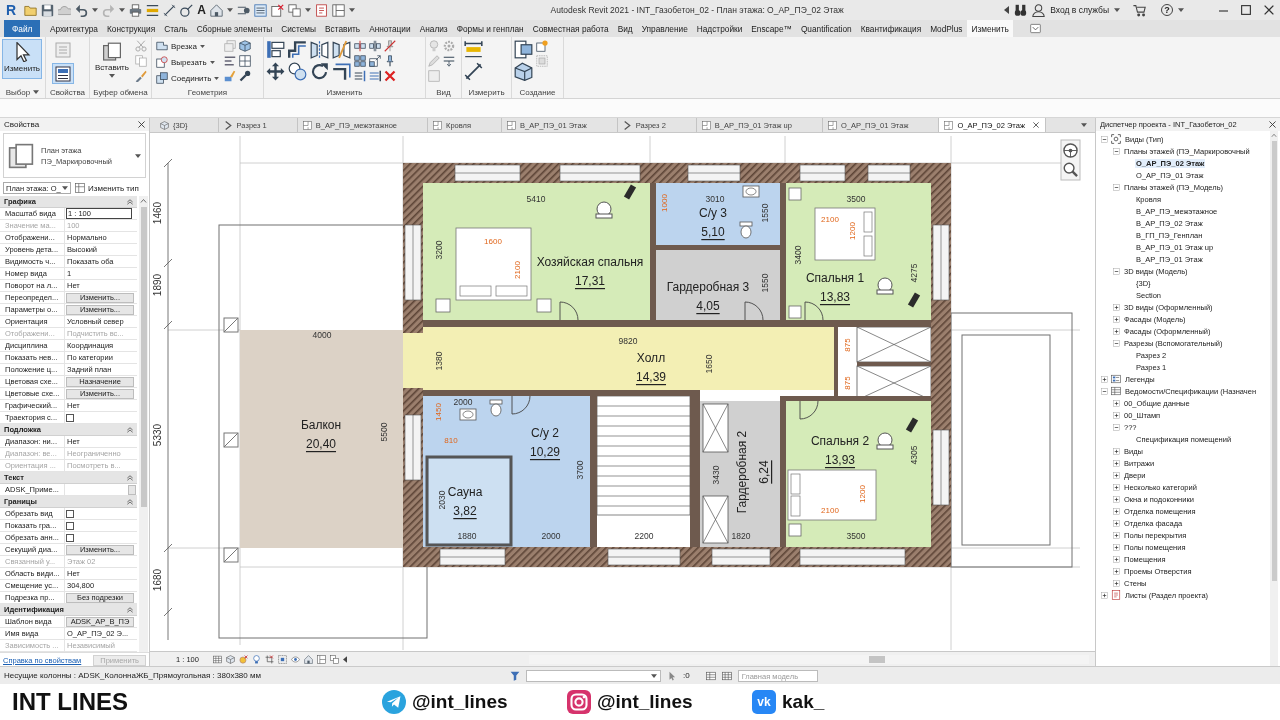  Describe the element at coordinates (277, 10) in the screenshot. I see `window-cross-icon` at that location.